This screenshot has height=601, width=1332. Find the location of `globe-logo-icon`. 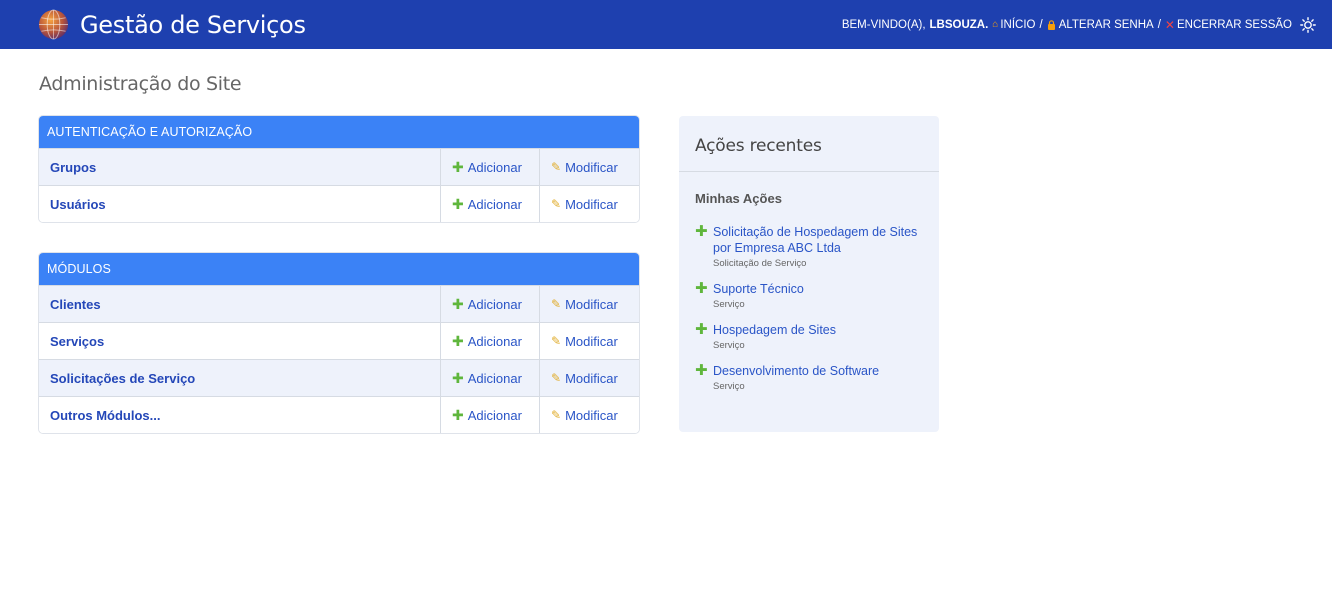

globe-logo-icon is located at coordinates (53, 24).